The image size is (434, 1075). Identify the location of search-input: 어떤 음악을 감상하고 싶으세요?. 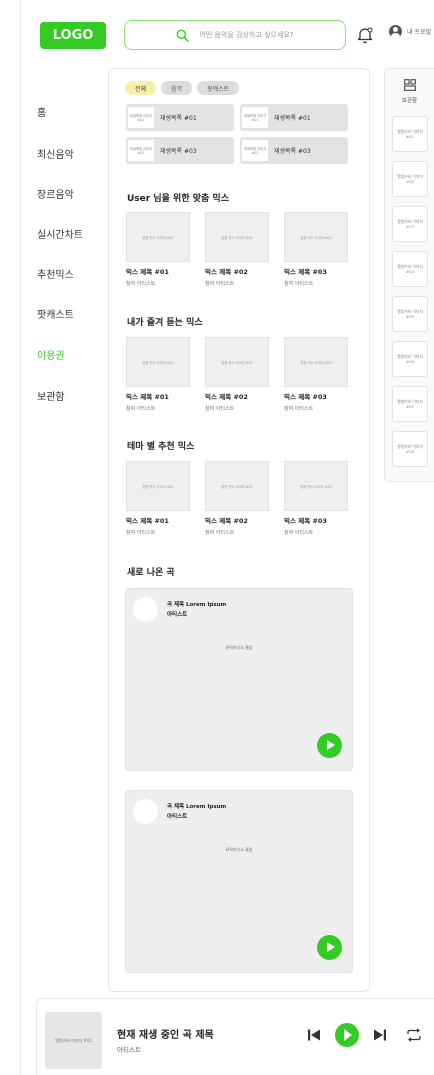
(235, 35).